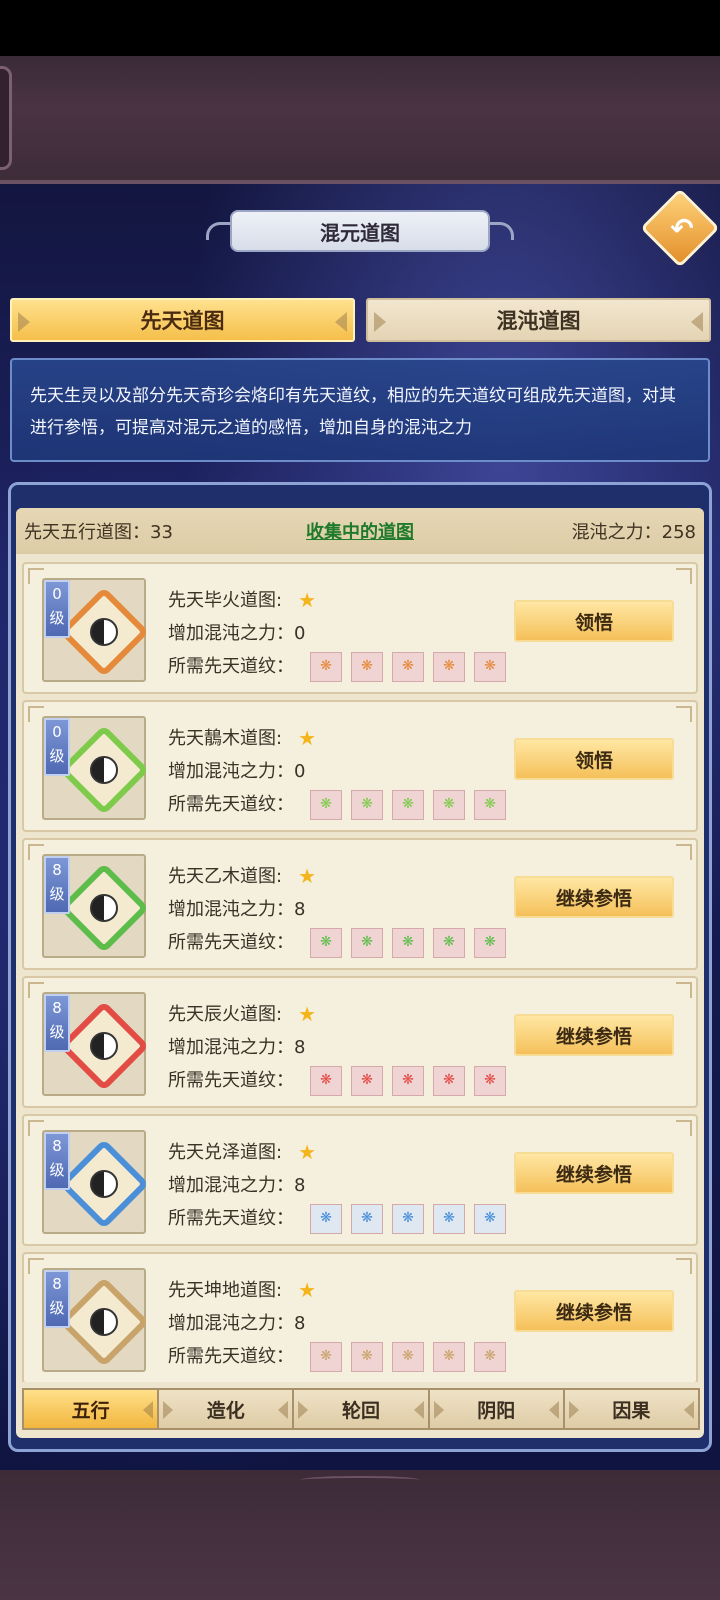  I want to click on runes-label: 所需先天道纹：, so click(231, 1080).